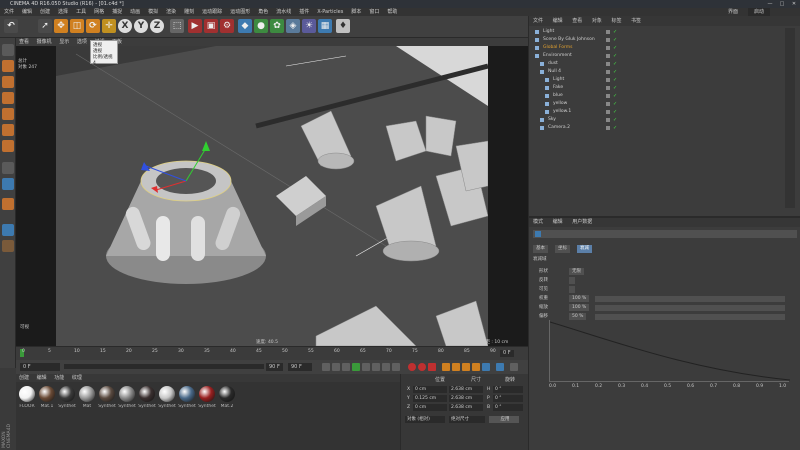 This screenshot has height=450, width=800. Describe the element at coordinates (8, 168) in the screenshot. I see `axis-mode-icon` at that location.